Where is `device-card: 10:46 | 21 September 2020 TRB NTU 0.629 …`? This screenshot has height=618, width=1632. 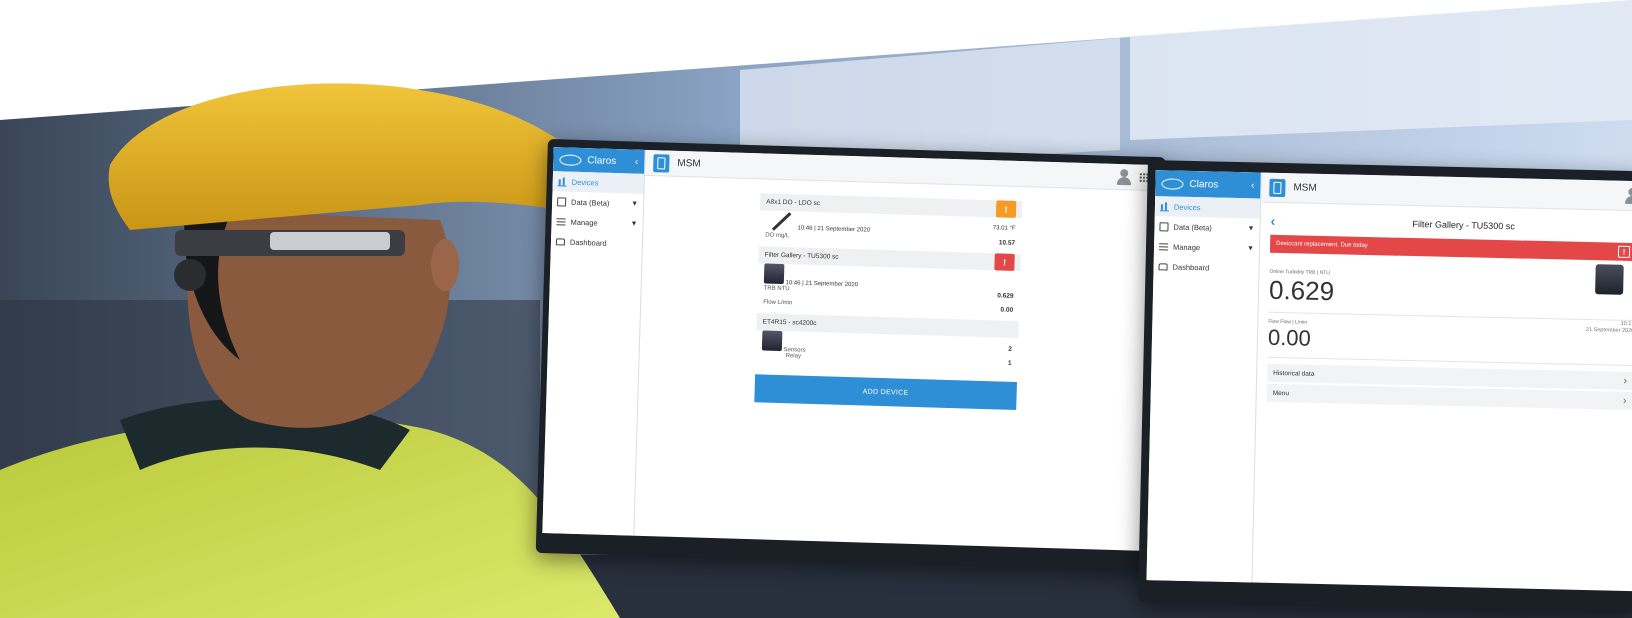
device-card: 10:46 | 21 September 2020 TRB NTU 0.629 … is located at coordinates (888, 292).